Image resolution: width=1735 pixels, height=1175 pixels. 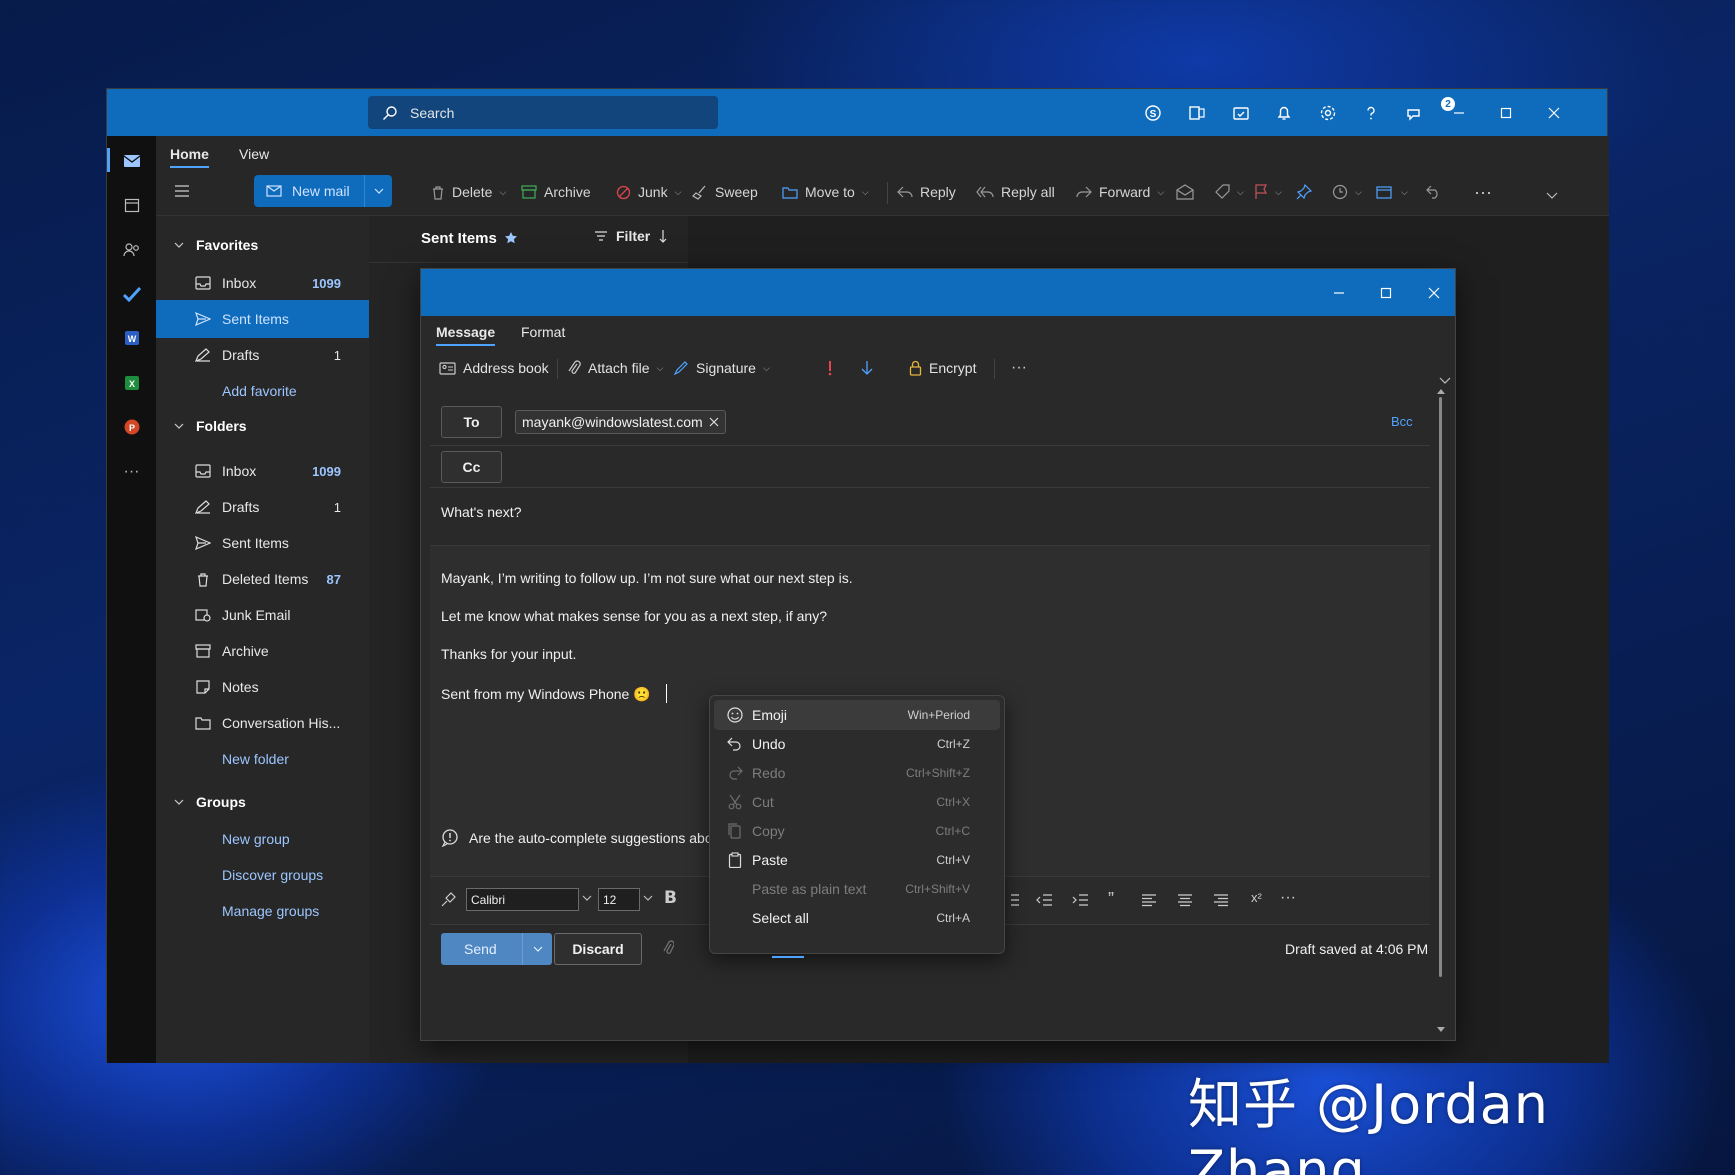 I want to click on fav-item-drafts: Drafts 1, so click(x=262, y=355).